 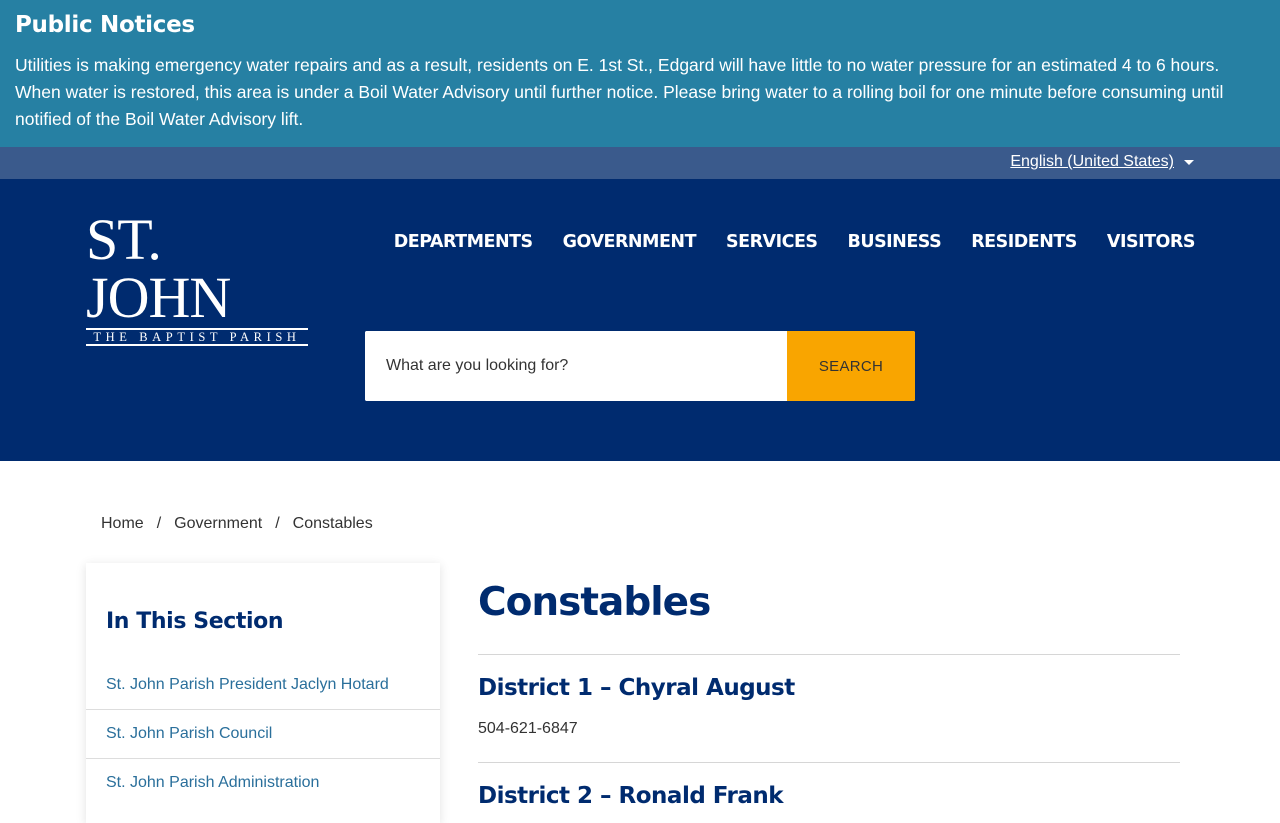 What do you see at coordinates (195, 621) in the screenshot?
I see `sidebar-title: In This Section` at bounding box center [195, 621].